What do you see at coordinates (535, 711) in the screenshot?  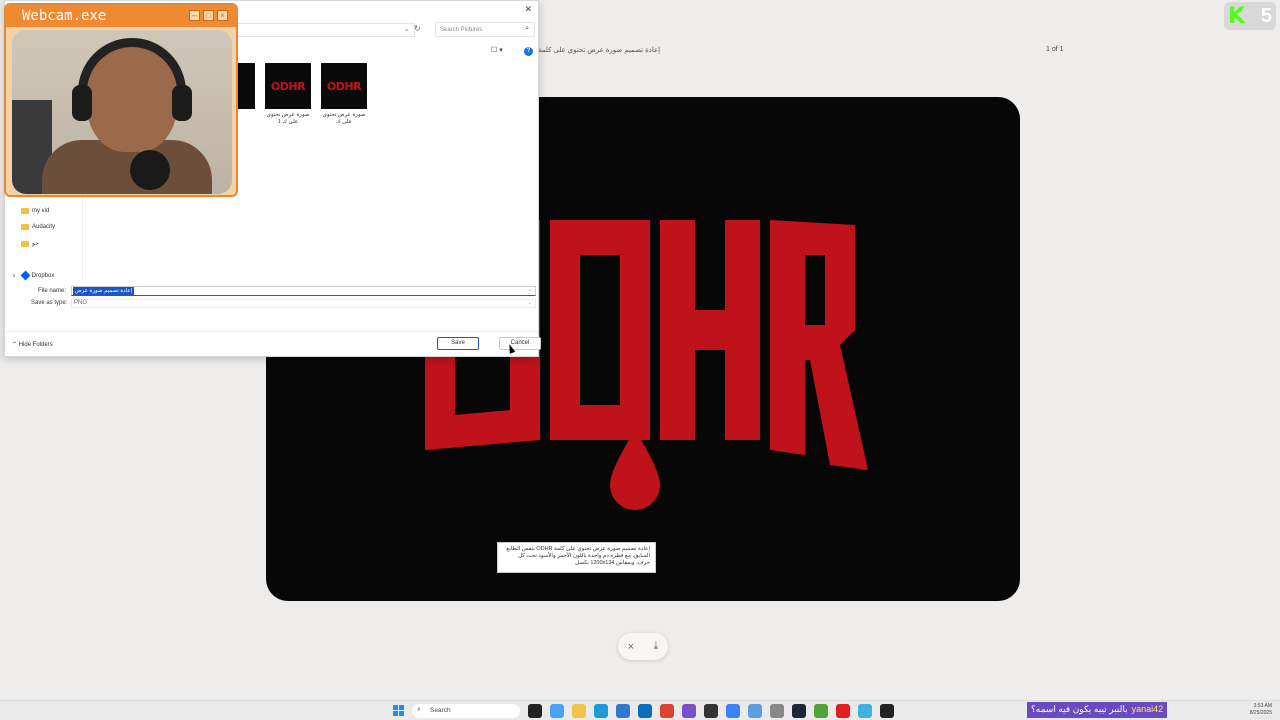 I see `task-view-icon` at bounding box center [535, 711].